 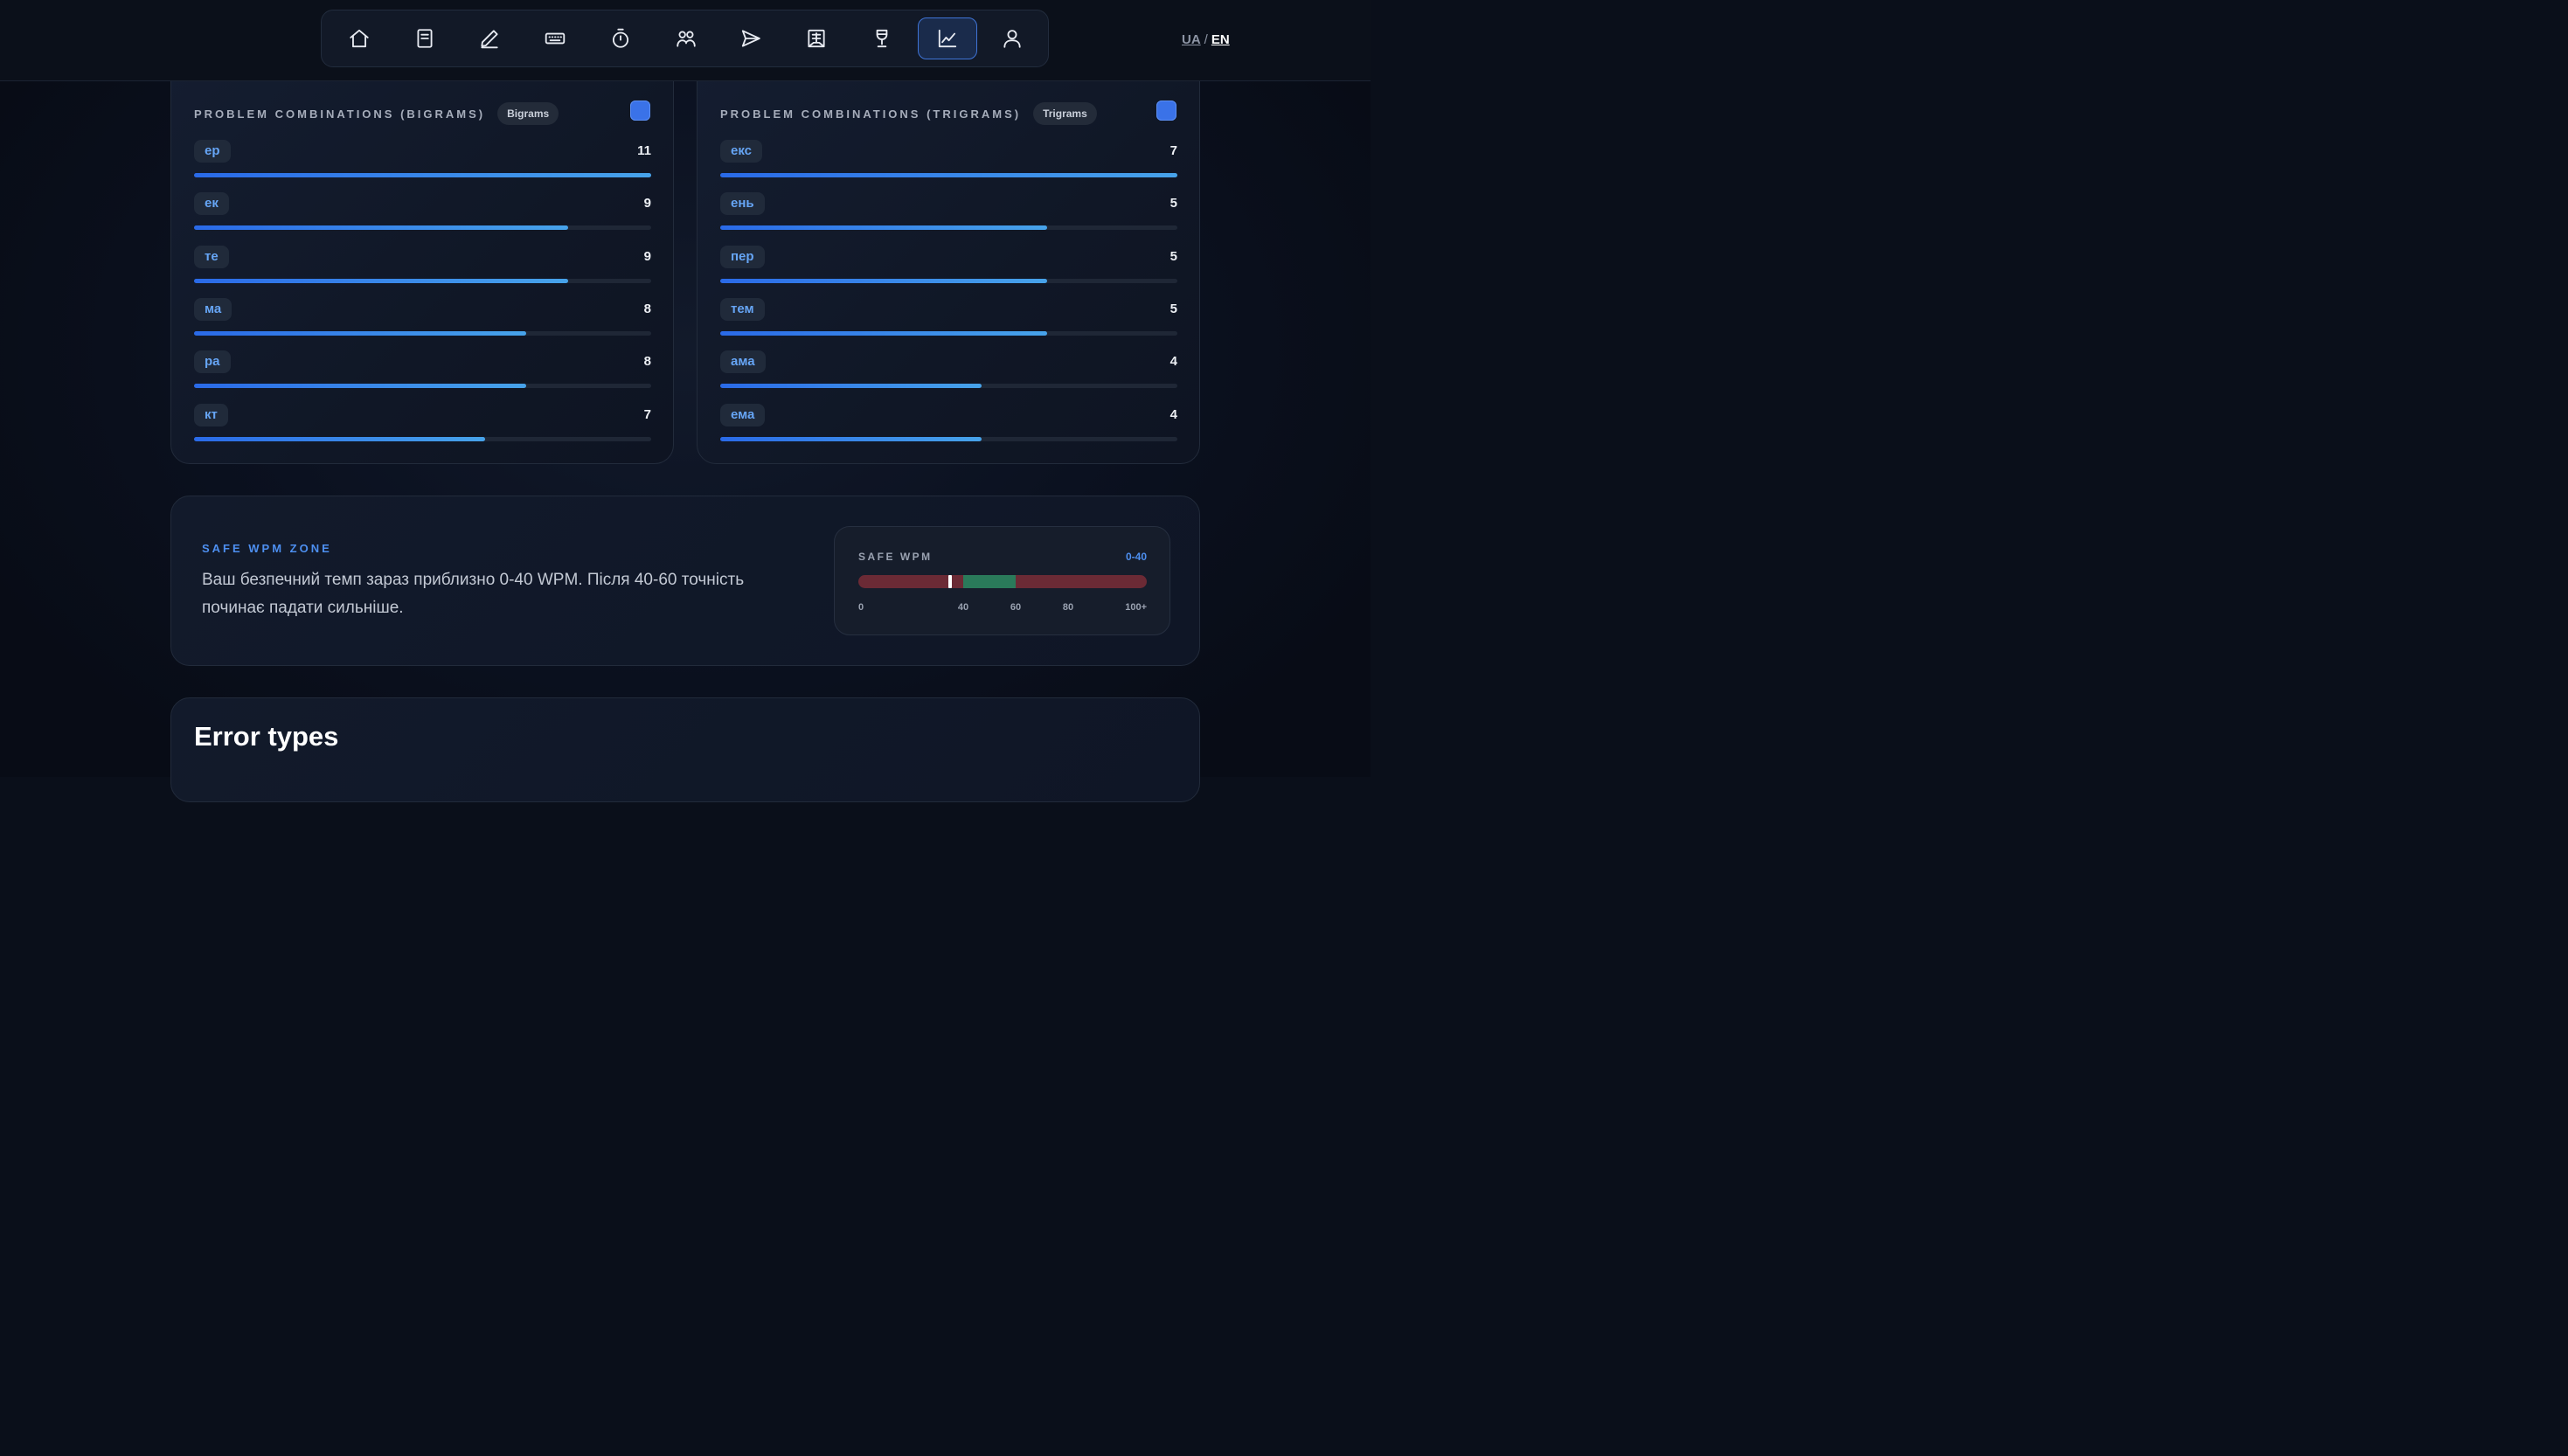 What do you see at coordinates (1166, 111) in the screenshot?
I see `trigrams-toggle` at bounding box center [1166, 111].